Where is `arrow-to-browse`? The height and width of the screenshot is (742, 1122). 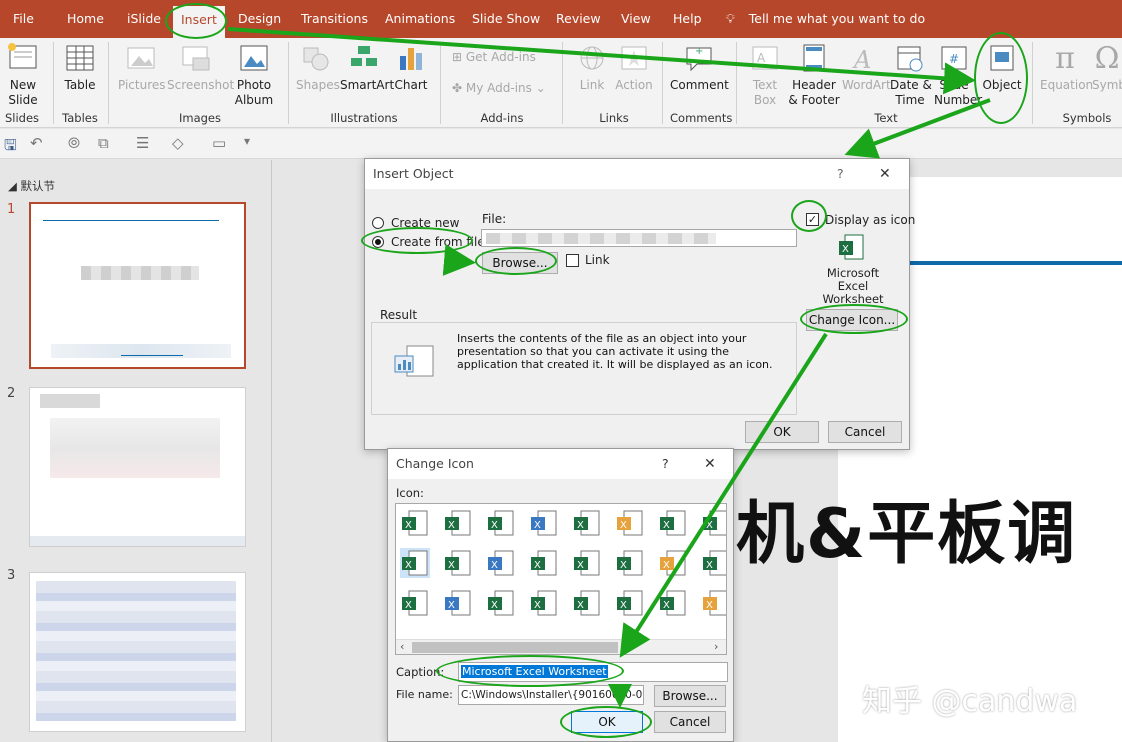 arrow-to-browse is located at coordinates (459, 259).